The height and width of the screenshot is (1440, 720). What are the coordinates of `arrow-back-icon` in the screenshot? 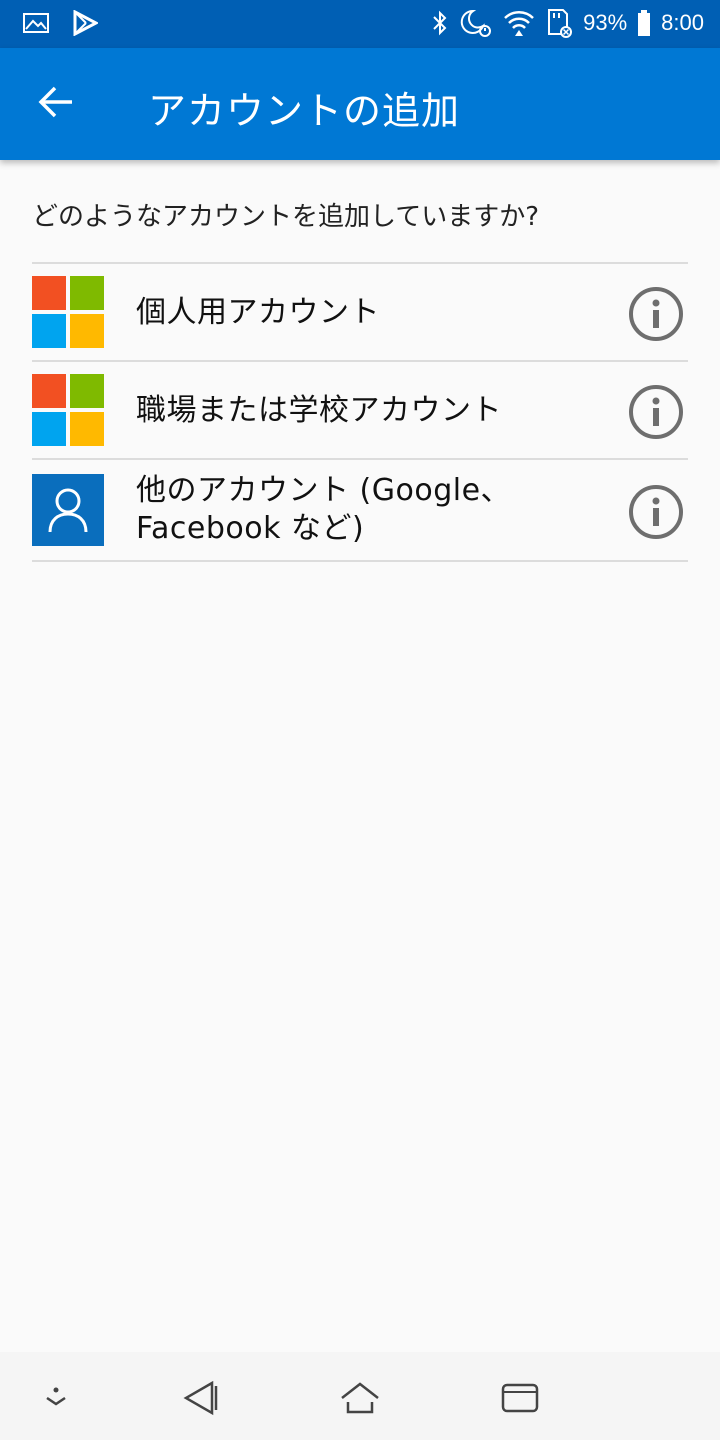 It's located at (56, 104).